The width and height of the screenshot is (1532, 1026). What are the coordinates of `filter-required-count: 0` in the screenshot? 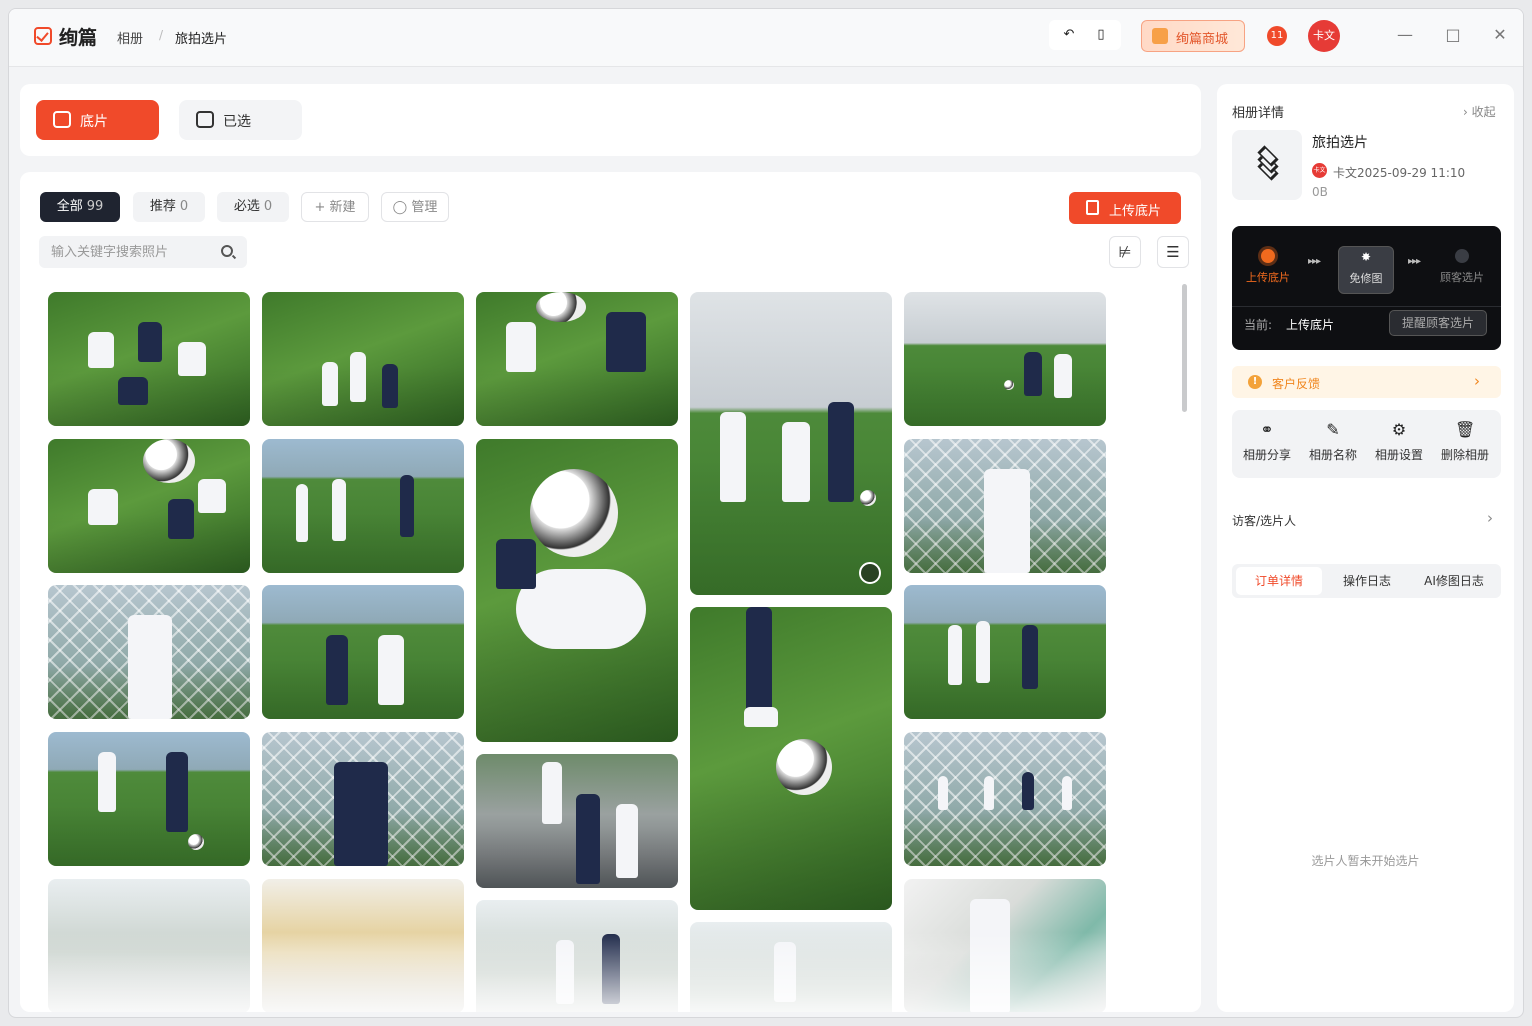 It's located at (268, 206).